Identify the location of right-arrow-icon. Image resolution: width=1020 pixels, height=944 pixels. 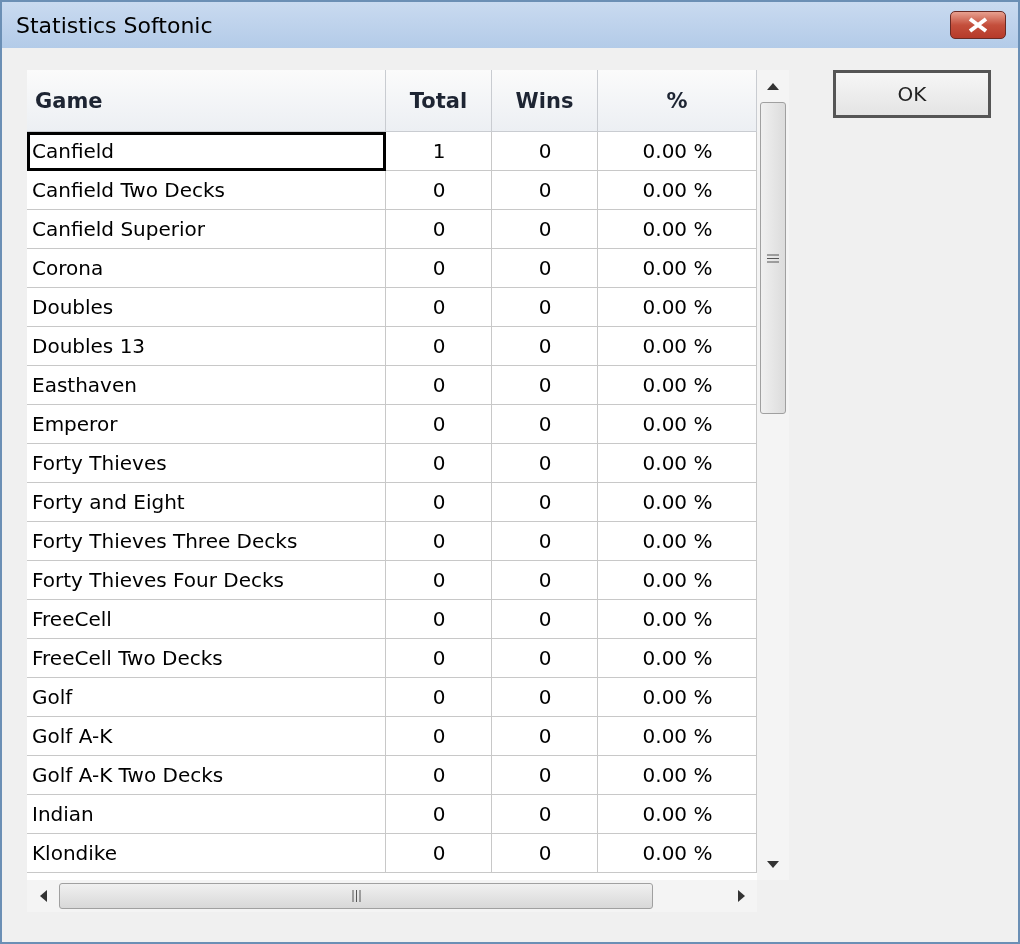
(741, 896).